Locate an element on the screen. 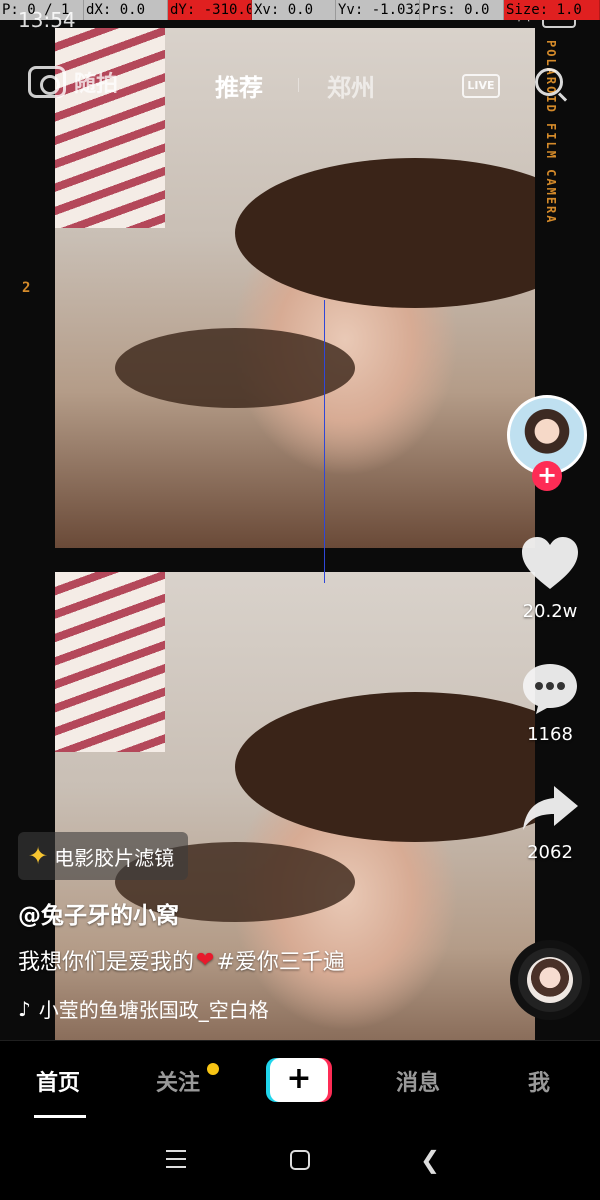  search-button is located at coordinates (552, 85).